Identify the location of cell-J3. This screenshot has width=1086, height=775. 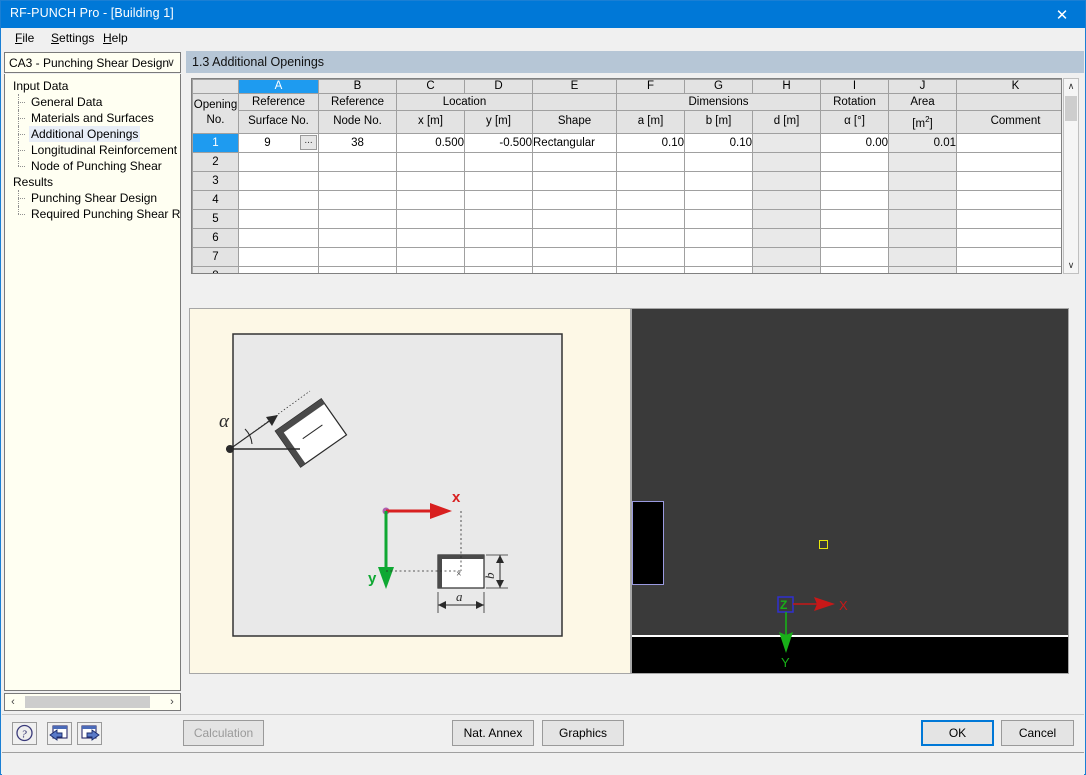
(922, 180).